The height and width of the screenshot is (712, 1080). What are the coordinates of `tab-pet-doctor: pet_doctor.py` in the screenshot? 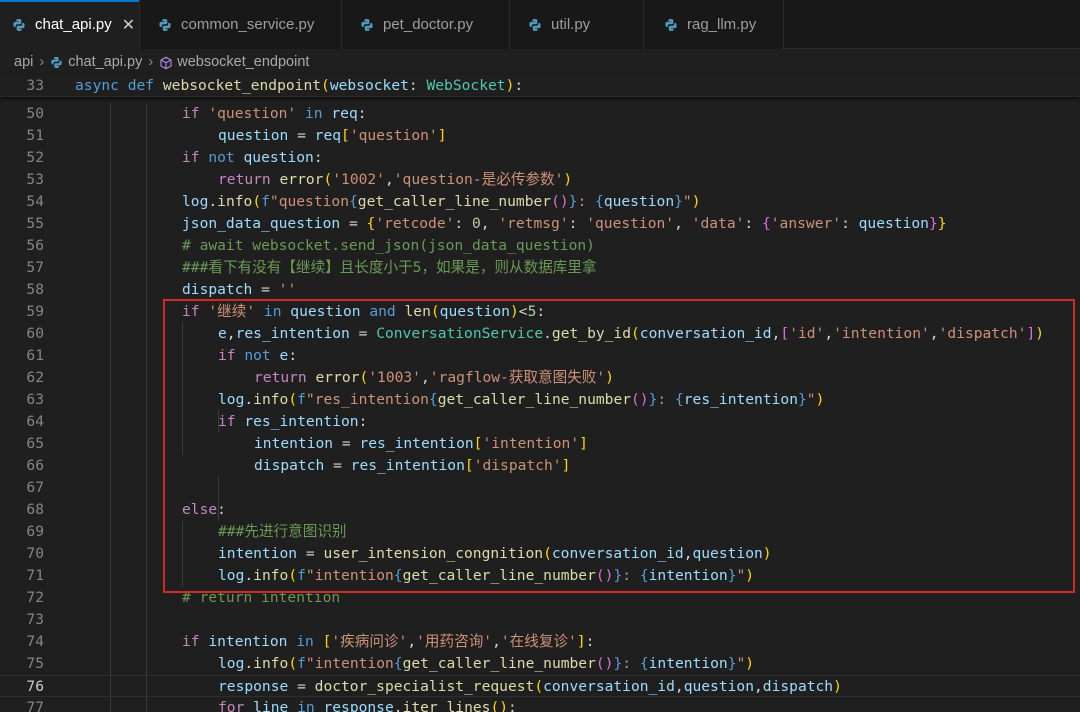 It's located at (426, 24).